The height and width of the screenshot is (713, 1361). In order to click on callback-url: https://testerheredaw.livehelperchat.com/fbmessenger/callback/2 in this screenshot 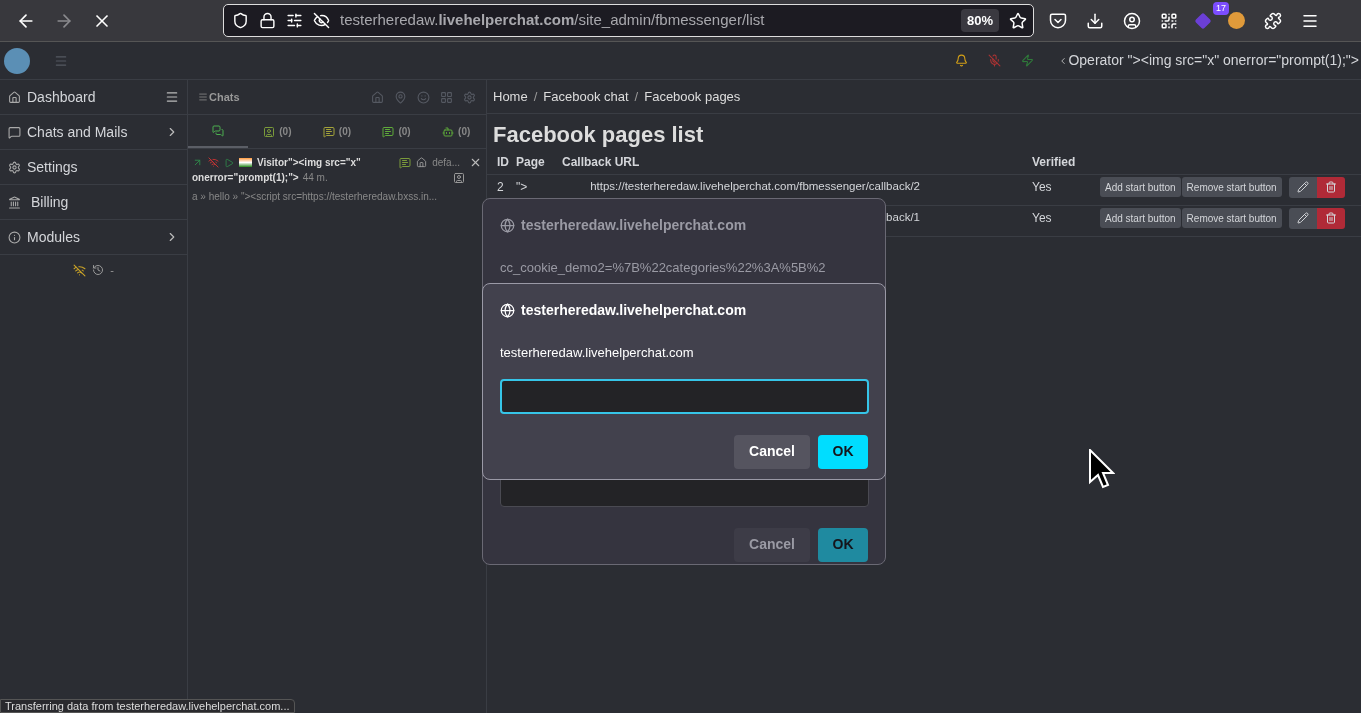, I will do `click(755, 187)`.